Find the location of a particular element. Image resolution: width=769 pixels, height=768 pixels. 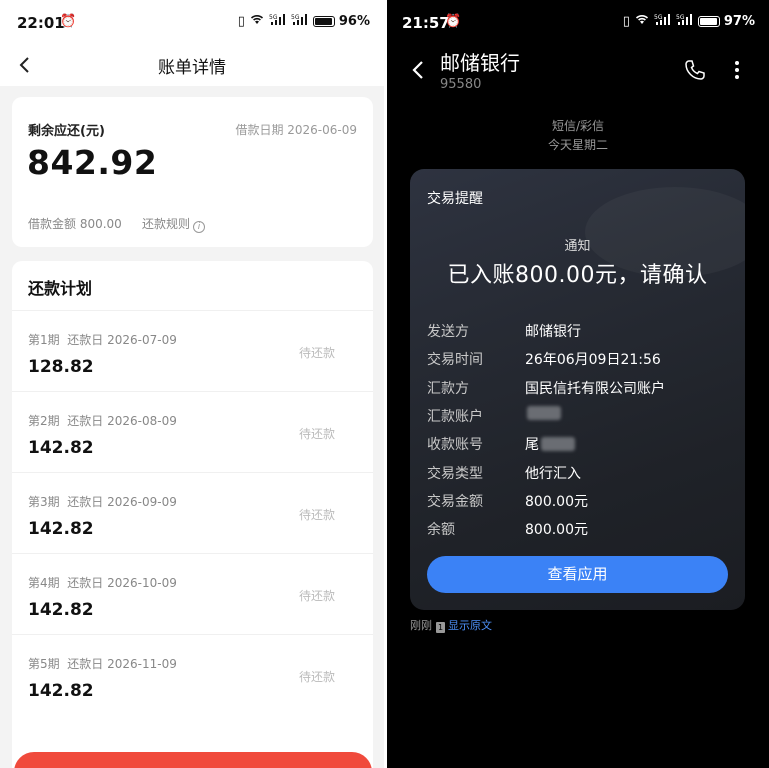

message-footer: 刚刚 1 显示原文 is located at coordinates (451, 625).